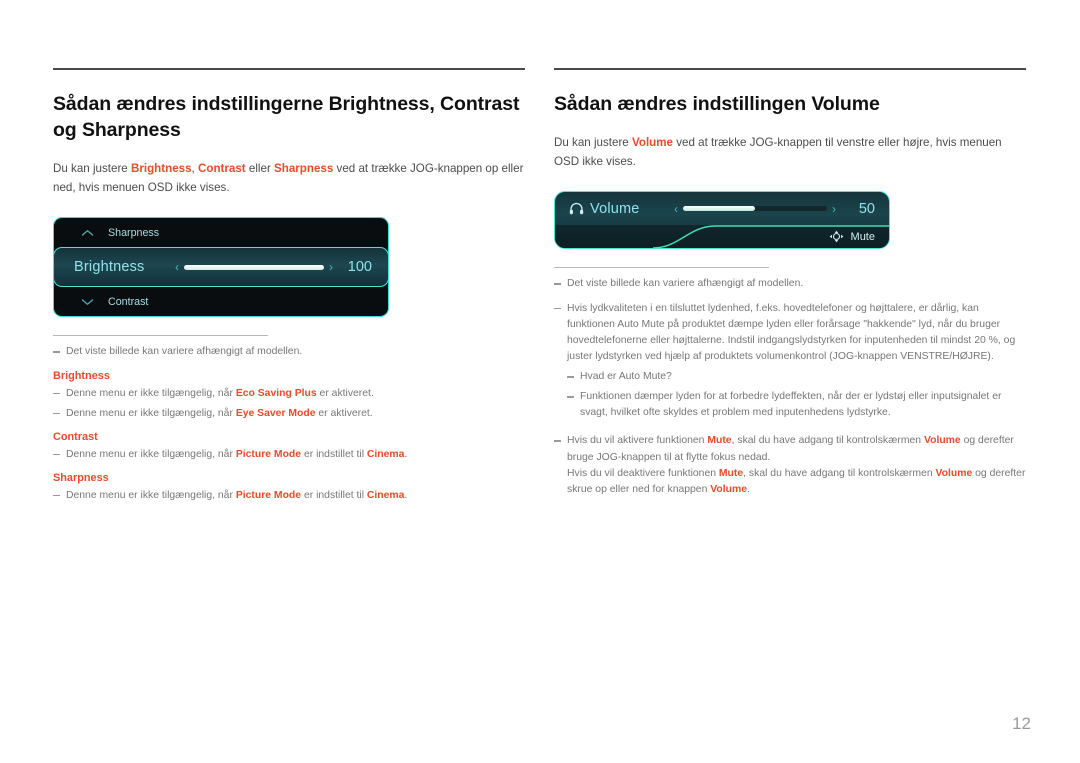 This screenshot has width=1080, height=763. What do you see at coordinates (134, 232) in the screenshot?
I see `osd-item-label: Sharpness` at bounding box center [134, 232].